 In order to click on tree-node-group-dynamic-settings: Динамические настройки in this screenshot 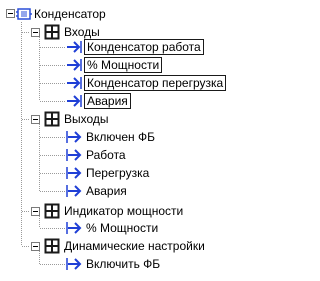, I will do `click(122, 246)`.